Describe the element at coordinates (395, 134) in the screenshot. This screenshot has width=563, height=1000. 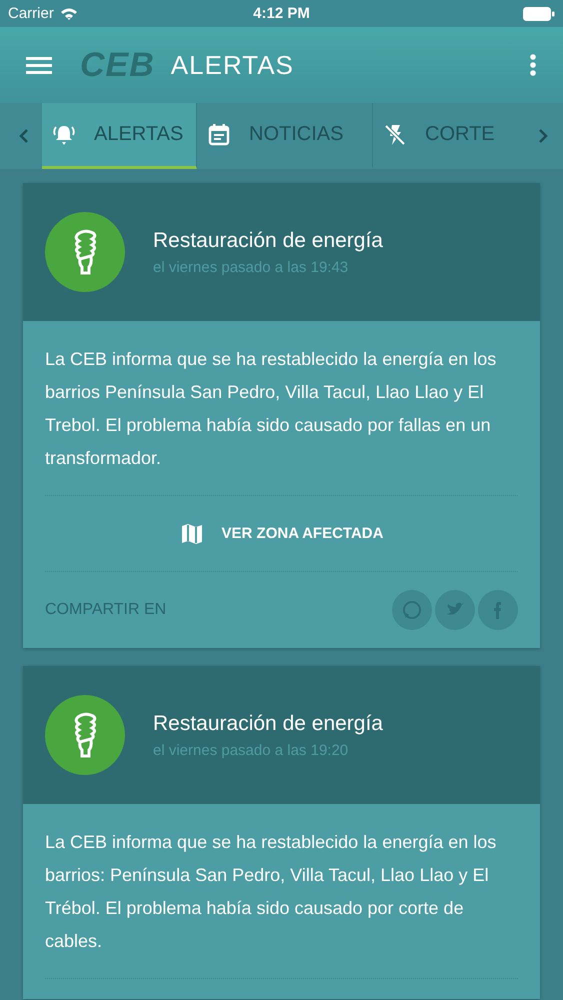
I see `crossed-lightning-icon` at that location.